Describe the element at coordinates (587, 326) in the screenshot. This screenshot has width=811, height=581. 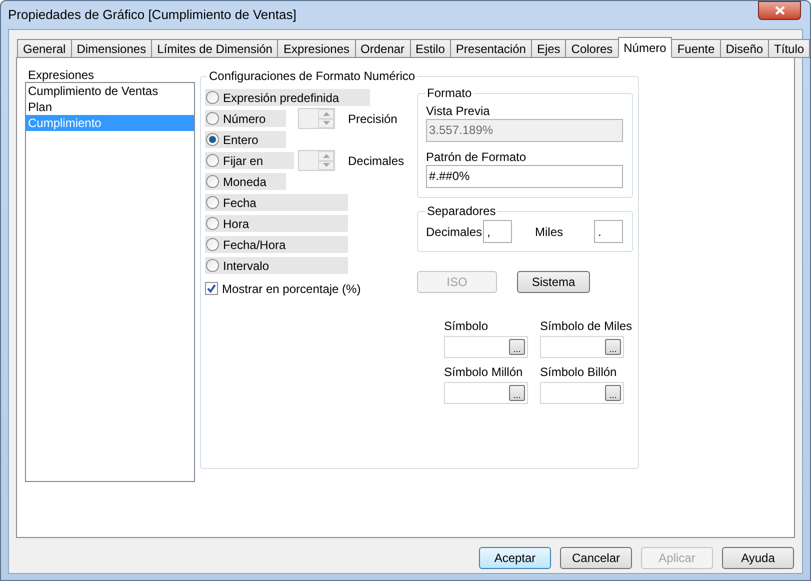
I see `field-label: Símbolo de Miles` at that location.